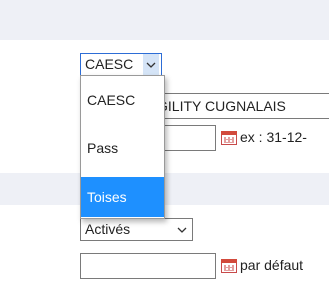  Describe the element at coordinates (108, 229) in the screenshot. I see `active-select-value: Activés` at that location.